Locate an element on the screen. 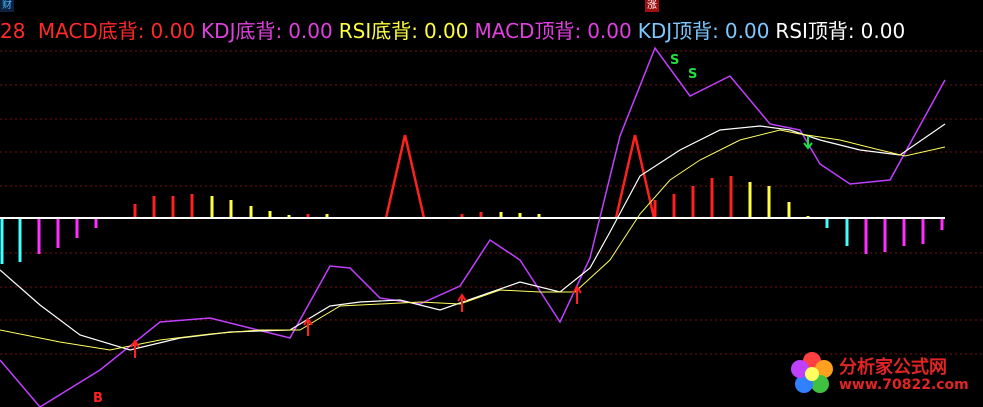  buy-signal-label: B is located at coordinates (98, 398).